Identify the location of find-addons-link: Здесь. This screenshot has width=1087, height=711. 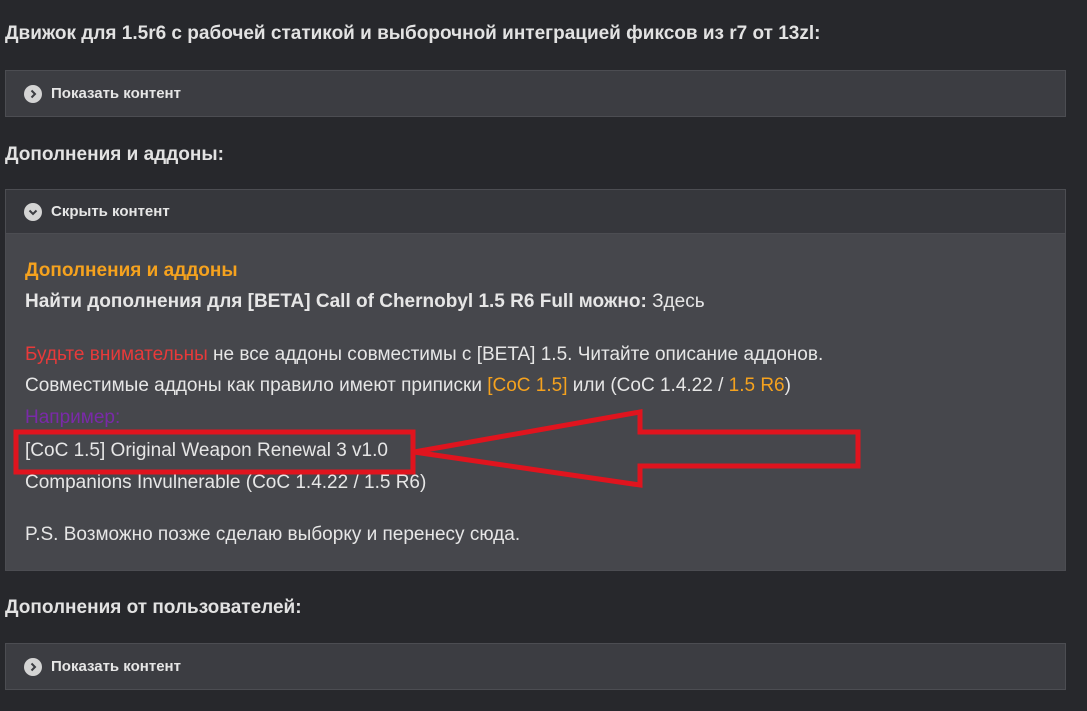
(678, 301).